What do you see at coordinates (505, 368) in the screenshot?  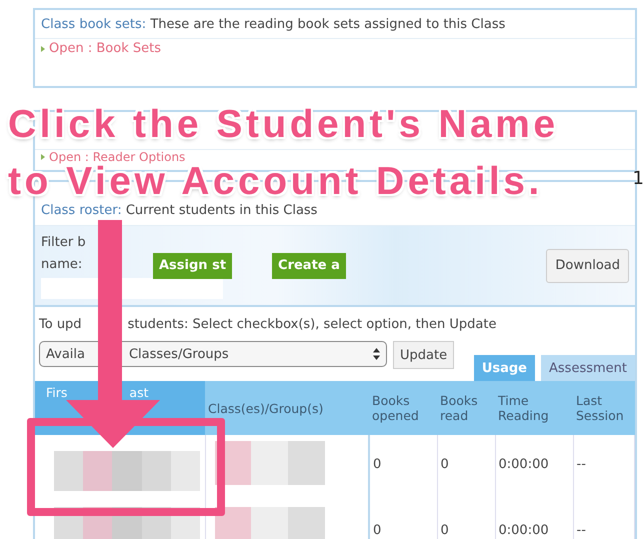 I see `table-tab: Usage` at bounding box center [505, 368].